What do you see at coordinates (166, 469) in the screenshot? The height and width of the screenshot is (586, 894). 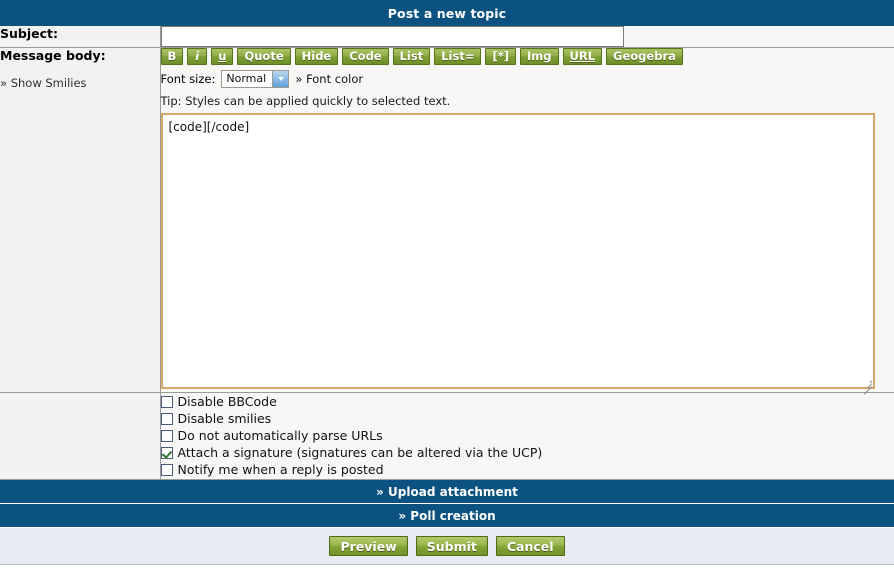 I see `checkbox-notify-reply` at bounding box center [166, 469].